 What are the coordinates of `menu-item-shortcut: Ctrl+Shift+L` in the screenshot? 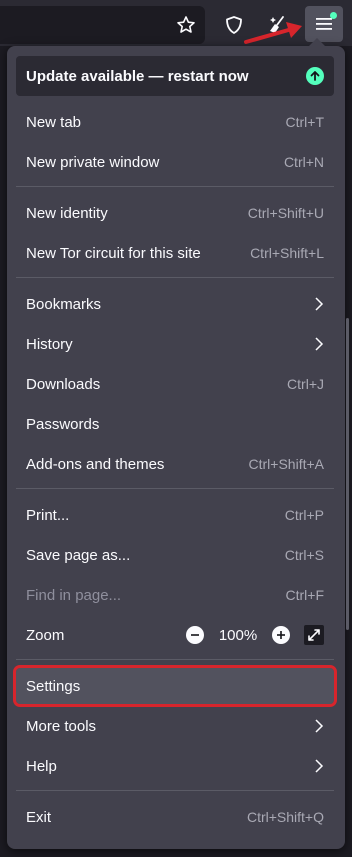 It's located at (287, 253).